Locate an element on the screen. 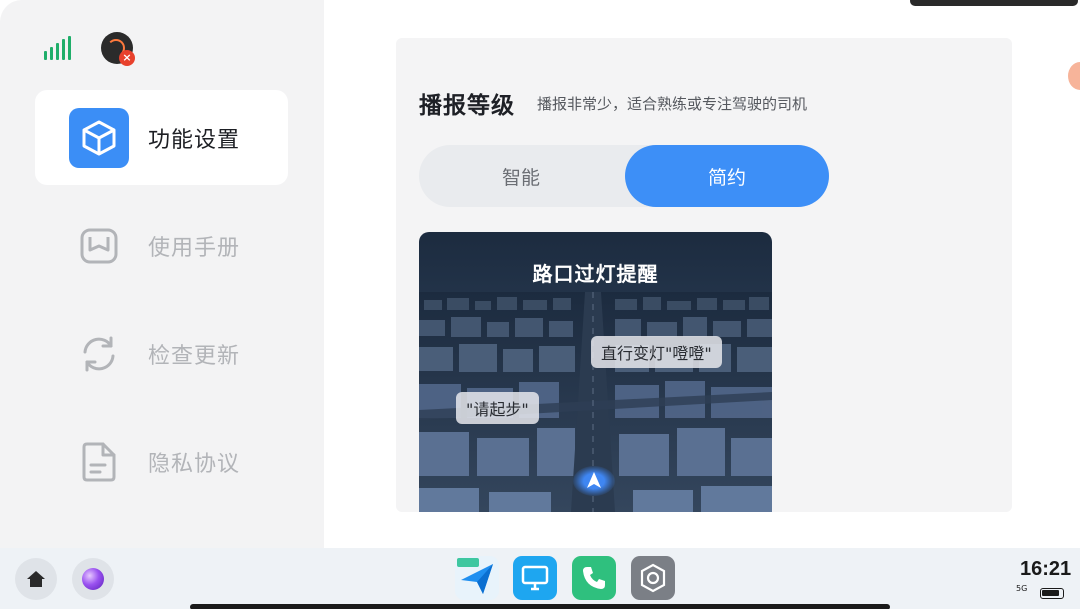  section-subtitle: 播报非常少，适合熟练或专注驾驶的司机 is located at coordinates (672, 104).